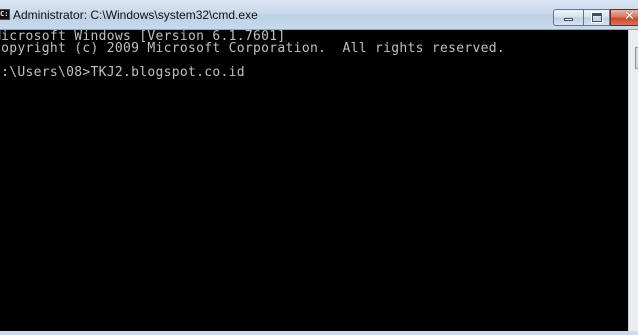 The width and height of the screenshot is (638, 335). Describe the element at coordinates (319, 333) in the screenshot. I see `window-frame-bottom` at that location.